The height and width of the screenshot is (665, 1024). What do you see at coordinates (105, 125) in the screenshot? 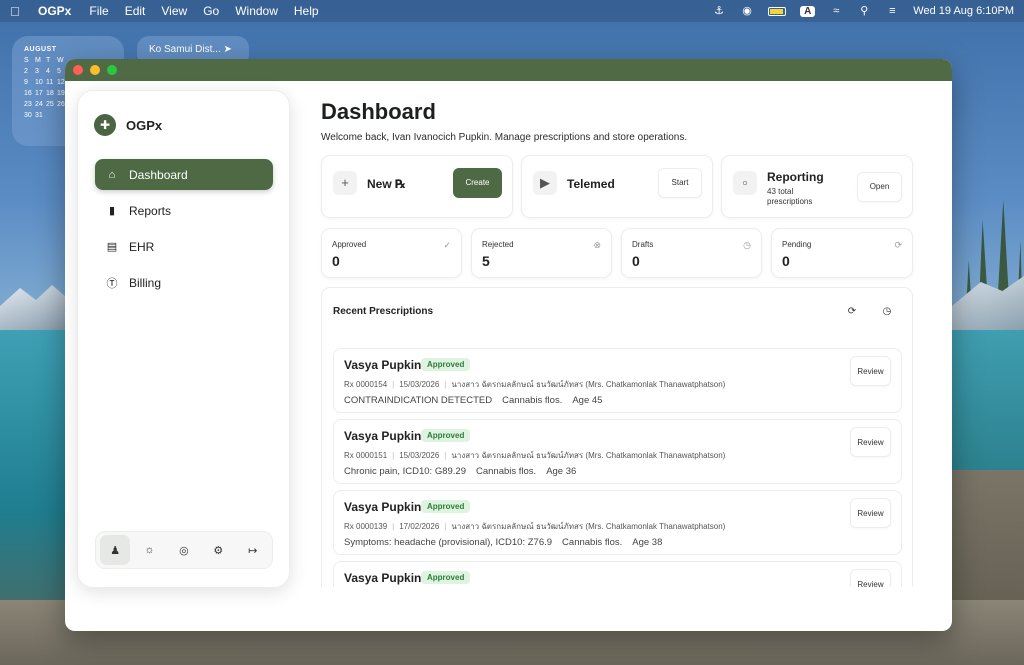
I see `logo-icon: ✚` at bounding box center [105, 125].